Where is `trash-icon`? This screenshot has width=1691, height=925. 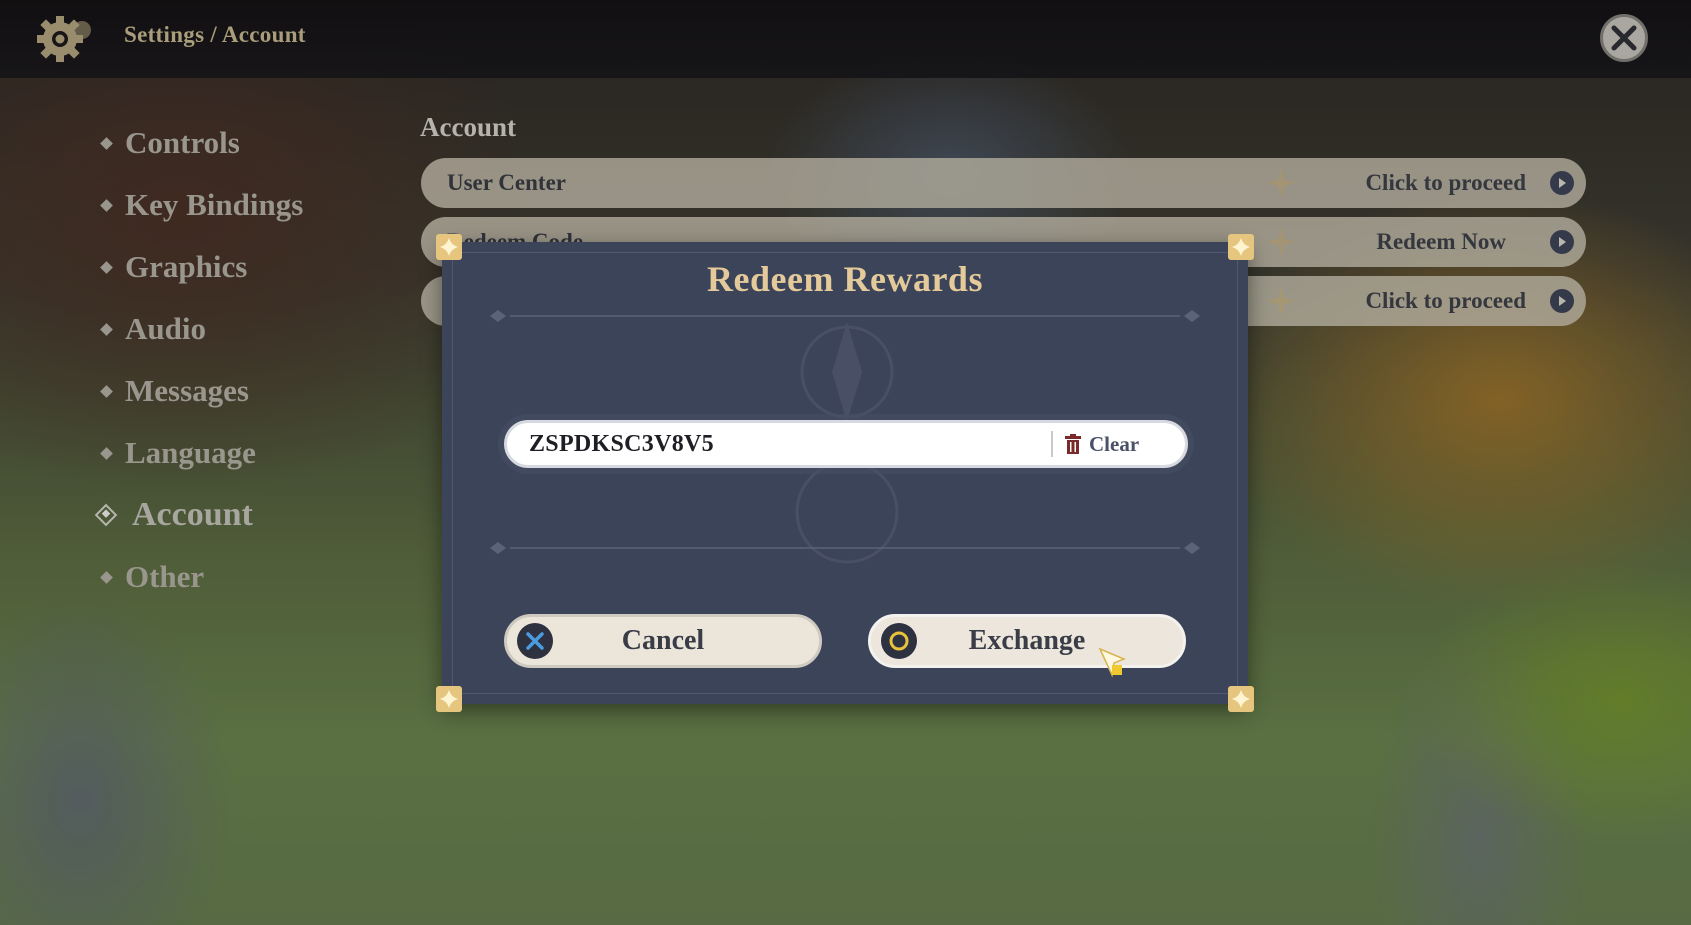
trash-icon is located at coordinates (1073, 444).